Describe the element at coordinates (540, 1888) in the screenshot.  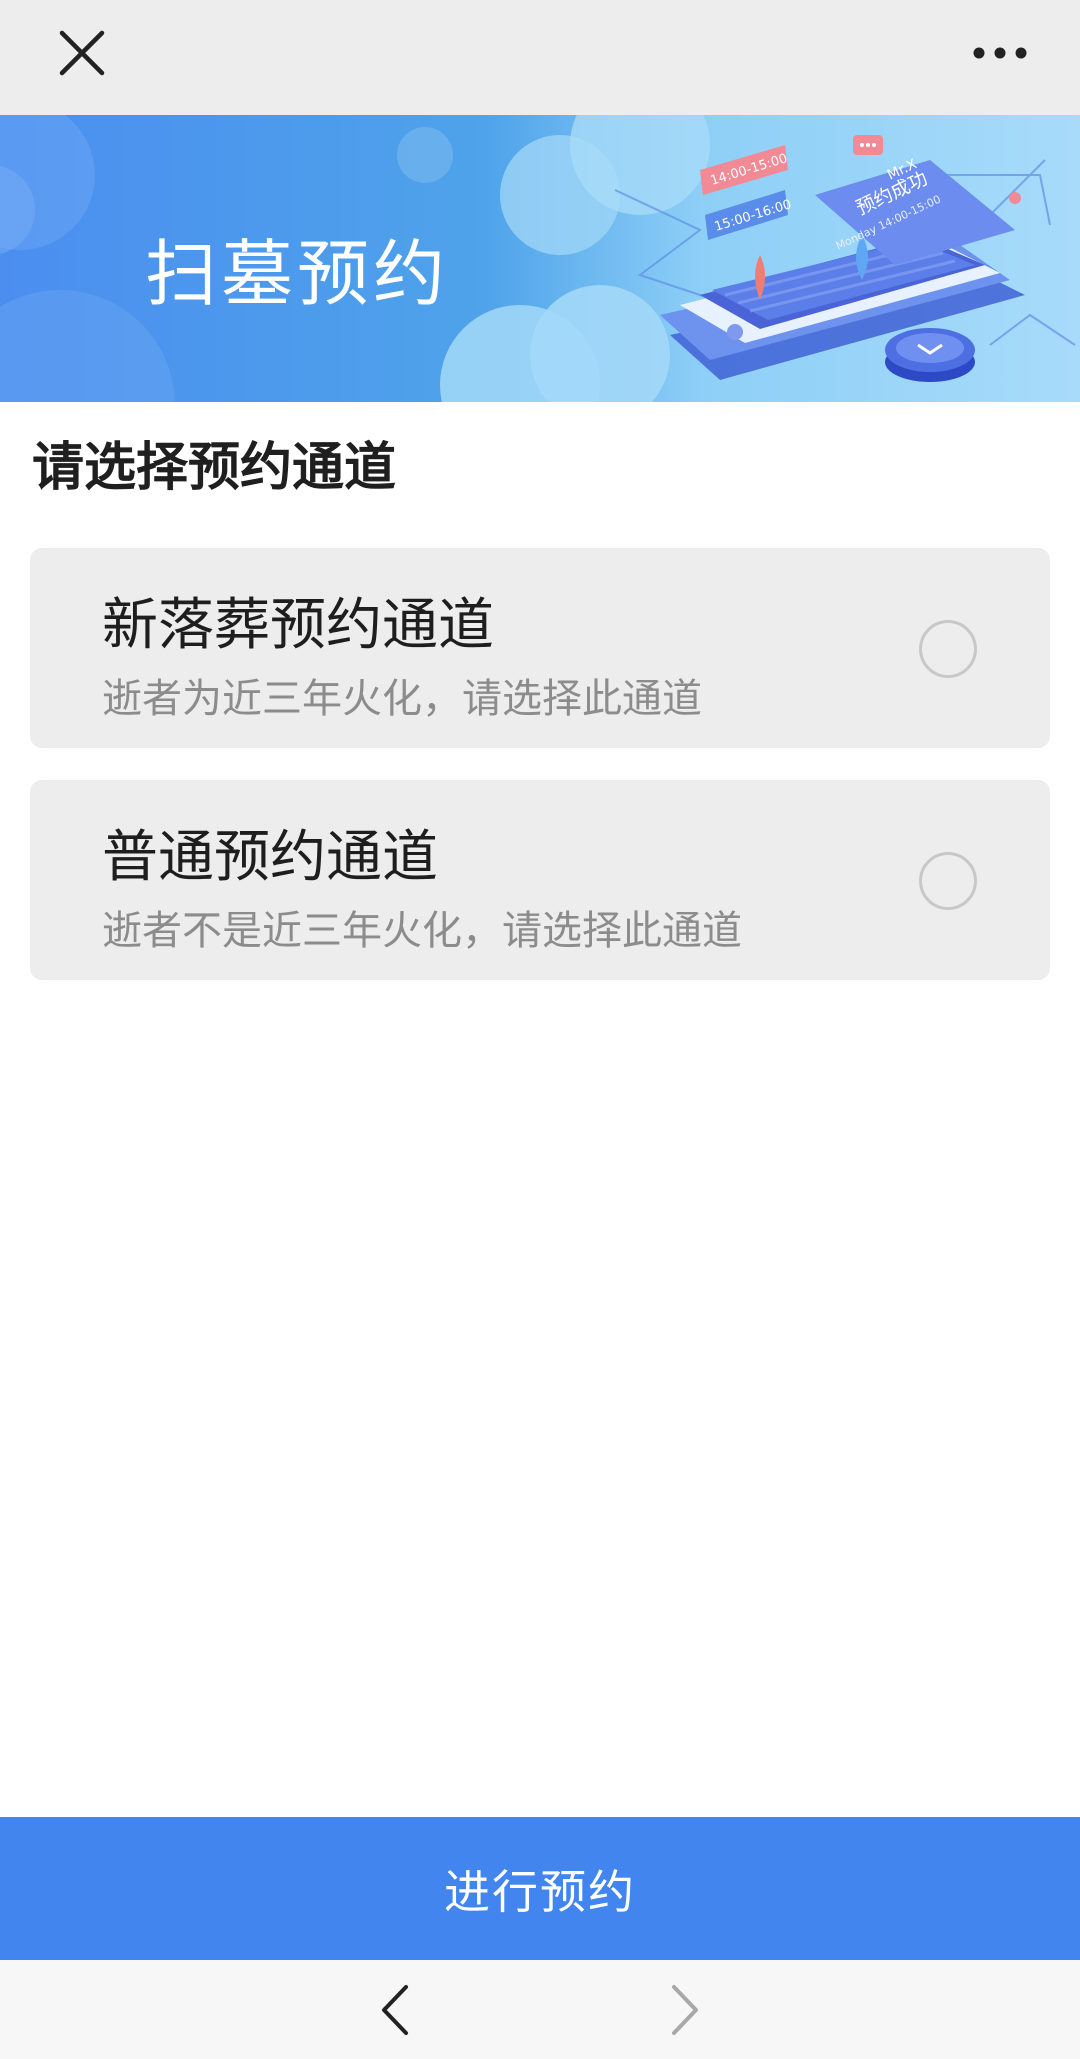
I see `submit-button: 进行预约` at that location.